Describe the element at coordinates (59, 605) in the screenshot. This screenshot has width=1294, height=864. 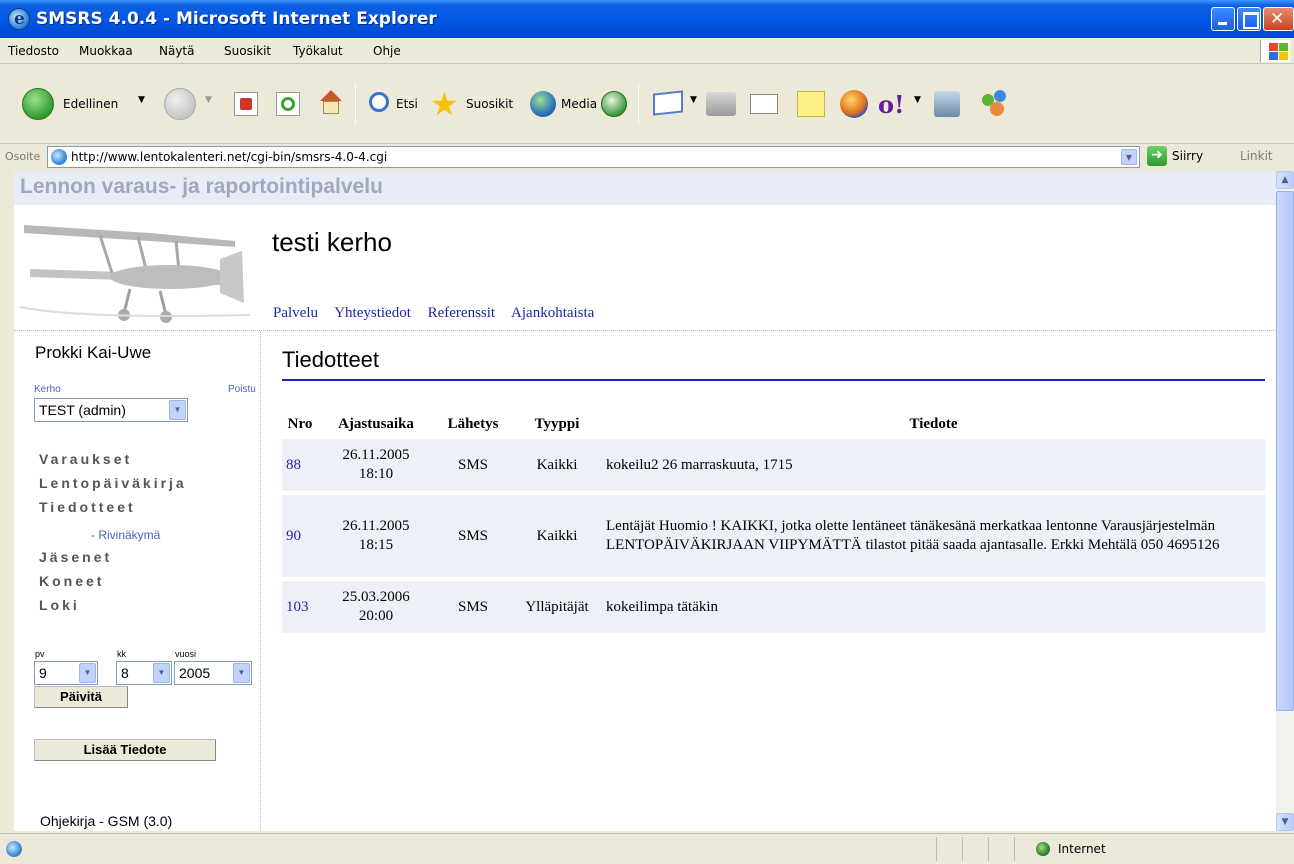
I see `sidebar-item-loki: Loki` at that location.